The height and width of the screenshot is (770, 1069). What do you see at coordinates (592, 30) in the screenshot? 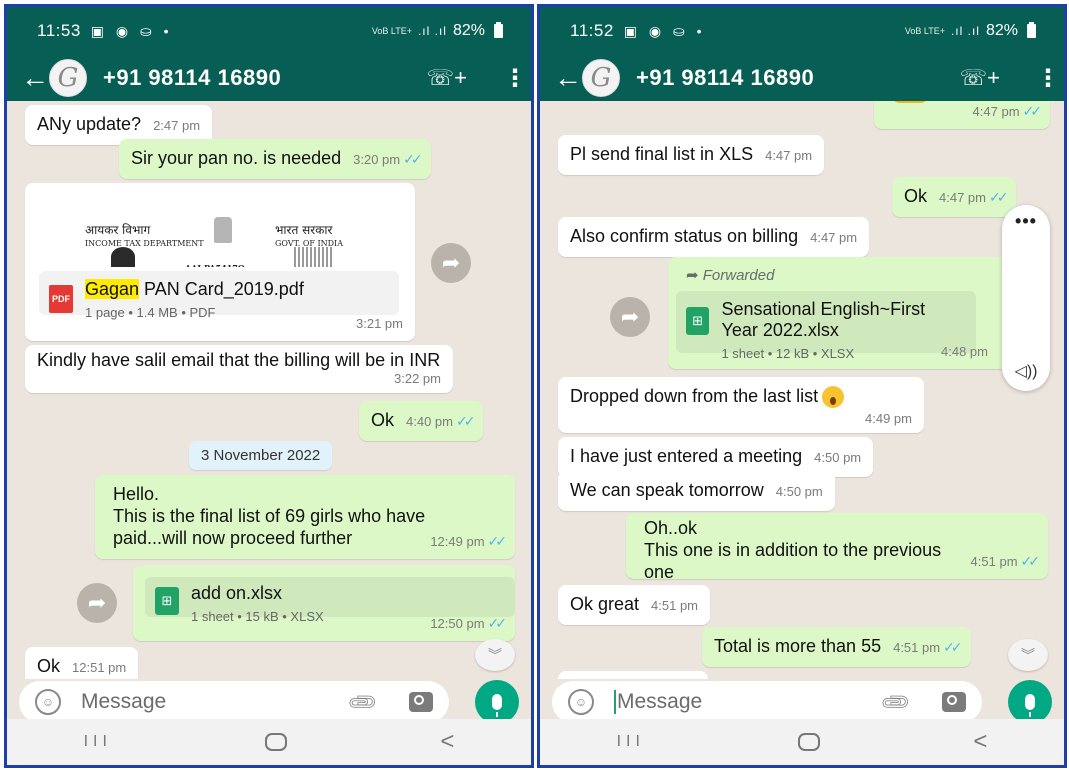
I see `status-time: 11:52` at bounding box center [592, 30].